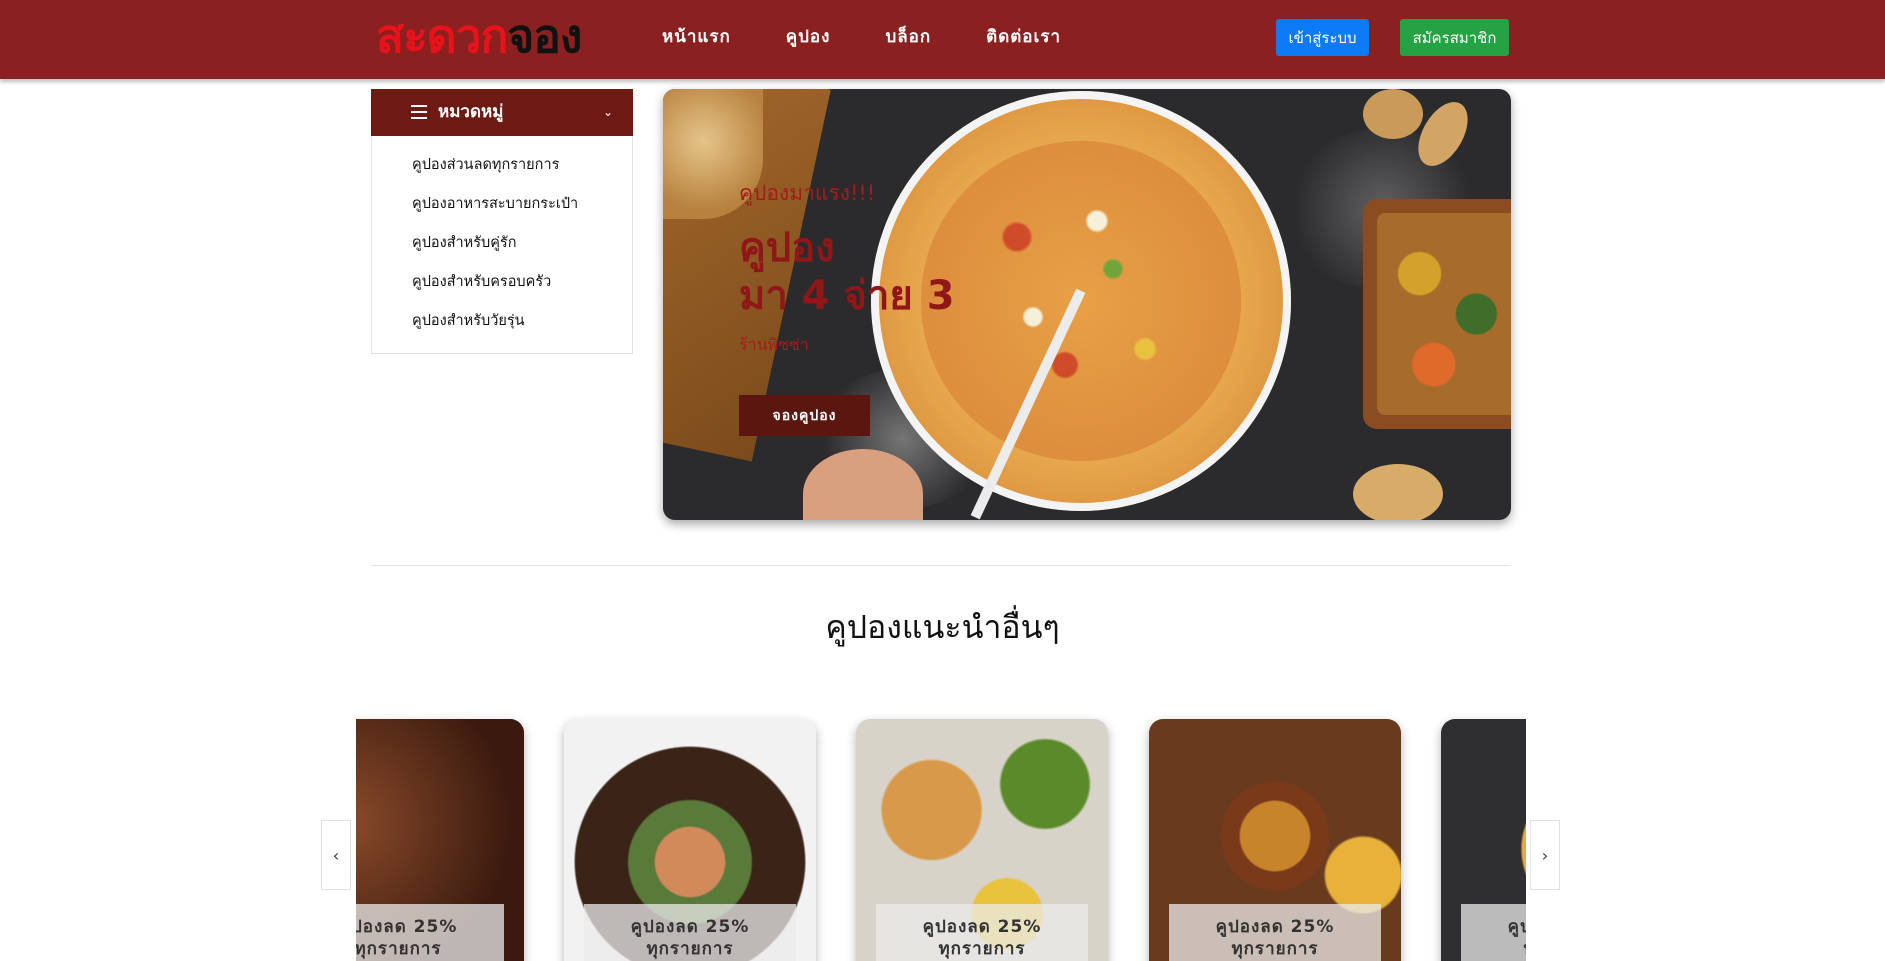 The height and width of the screenshot is (961, 1885). What do you see at coordinates (941, 565) in the screenshot?
I see `section-divider` at bounding box center [941, 565].